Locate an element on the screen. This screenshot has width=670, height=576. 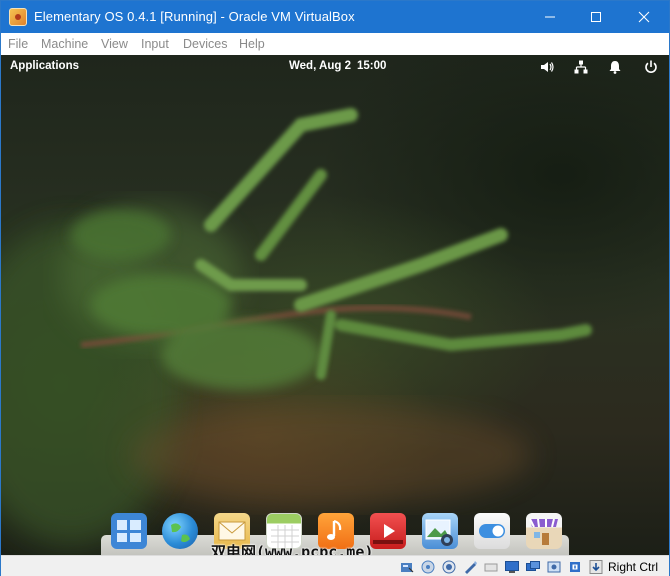
close-button is located at coordinates (644, 17).